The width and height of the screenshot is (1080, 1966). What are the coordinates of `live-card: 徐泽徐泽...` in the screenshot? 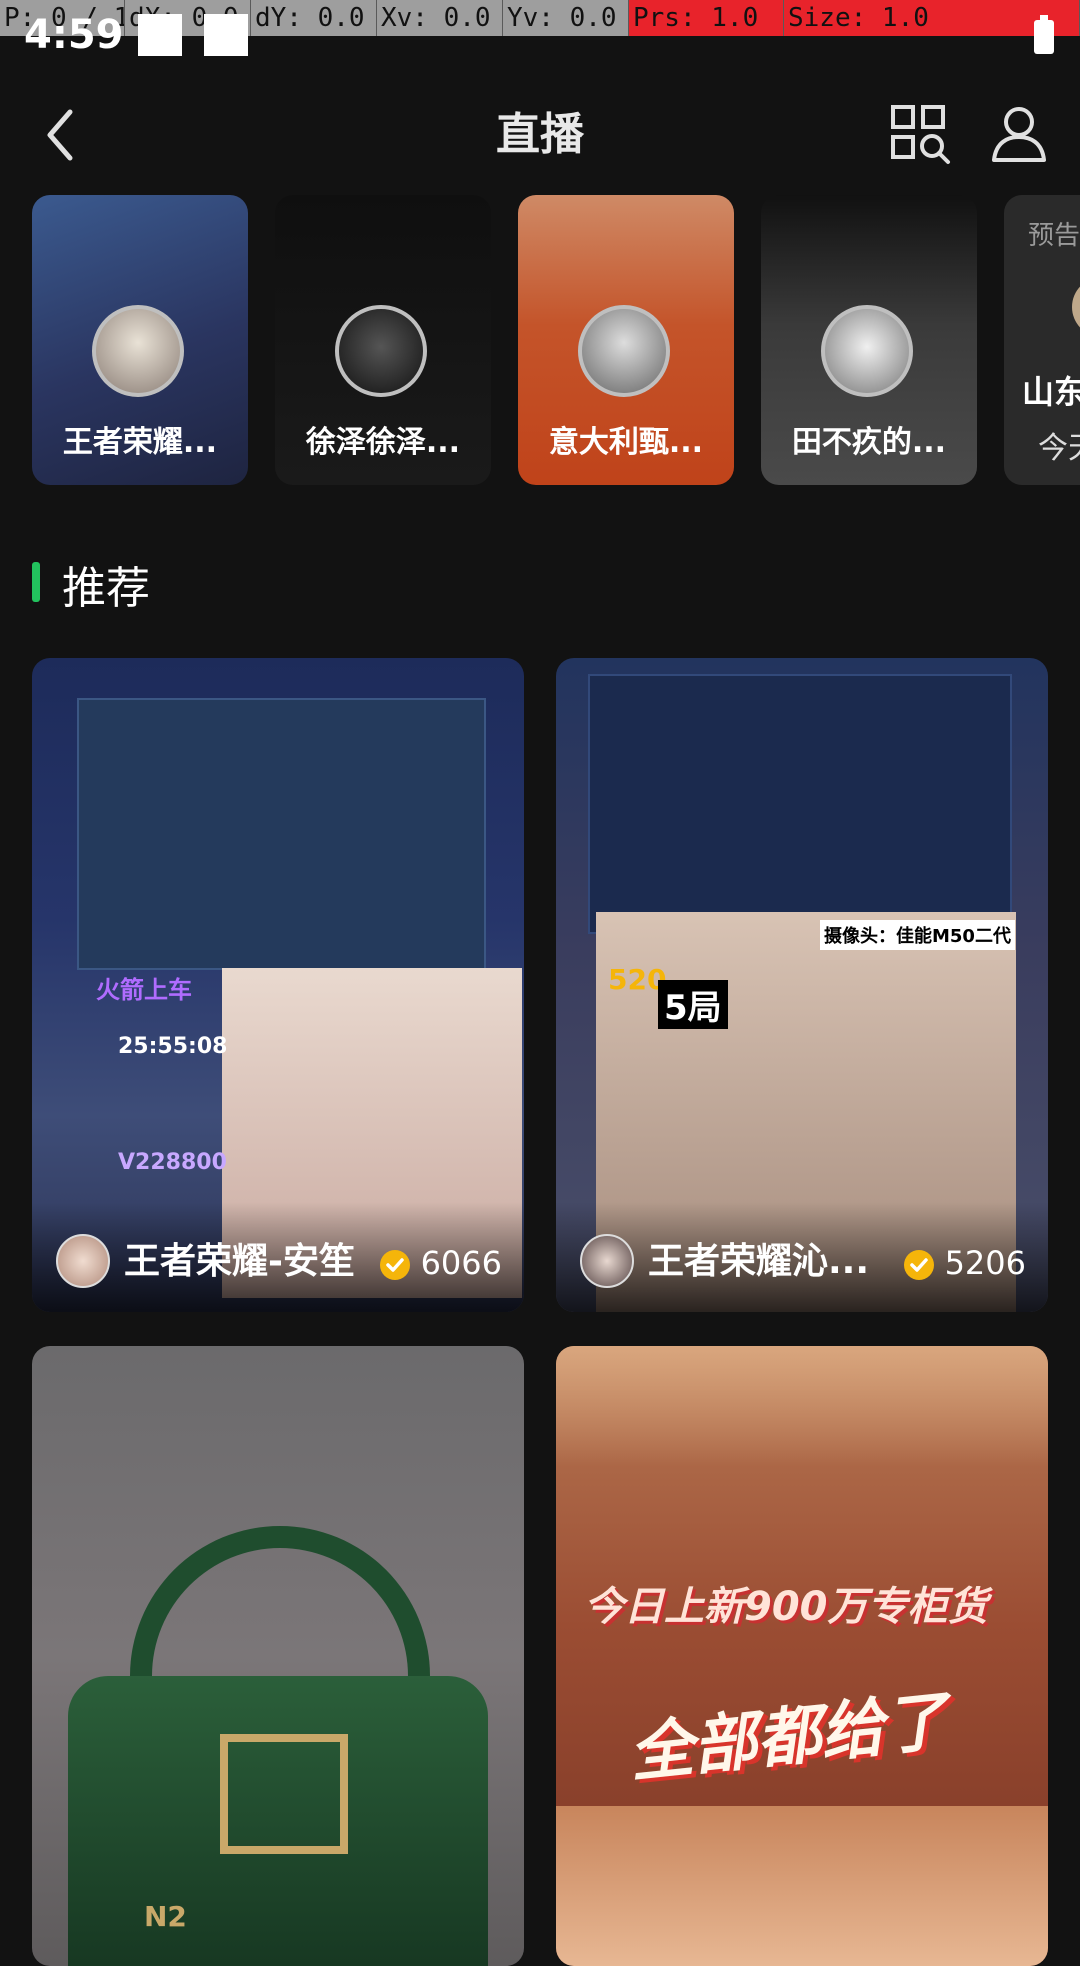 It's located at (383, 340).